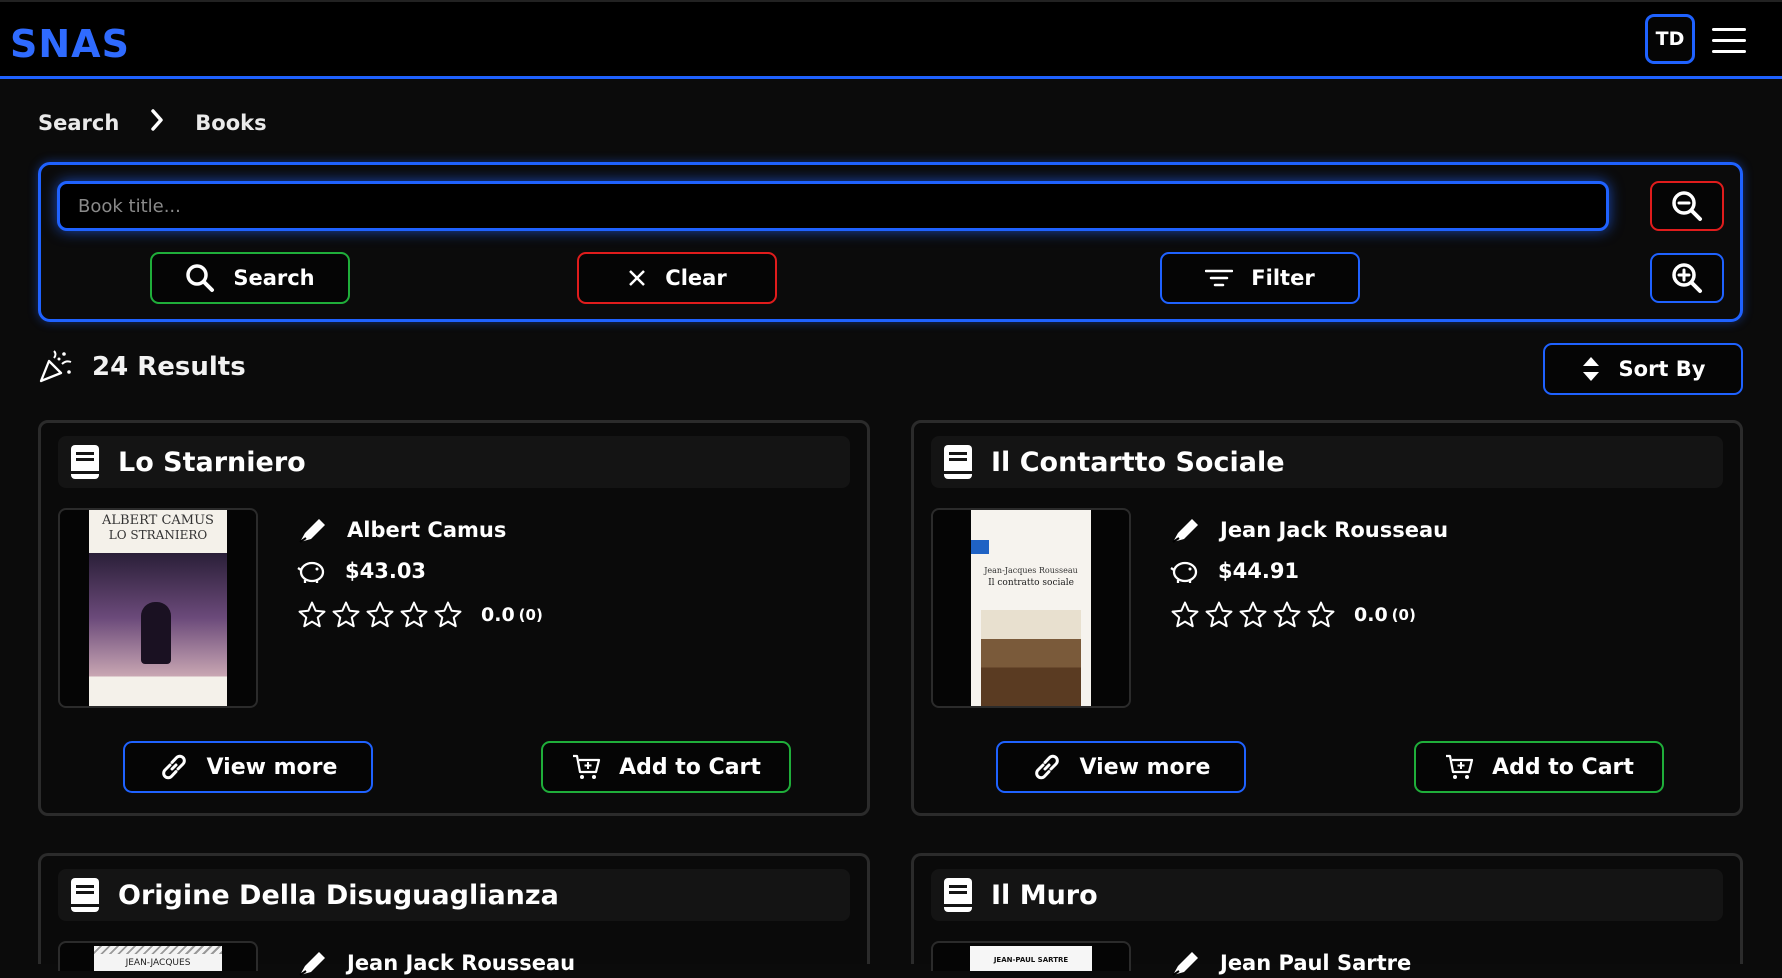 The image size is (1782, 978). What do you see at coordinates (1138, 462) in the screenshot?
I see `book-title: Il Contartto Sociale` at bounding box center [1138, 462].